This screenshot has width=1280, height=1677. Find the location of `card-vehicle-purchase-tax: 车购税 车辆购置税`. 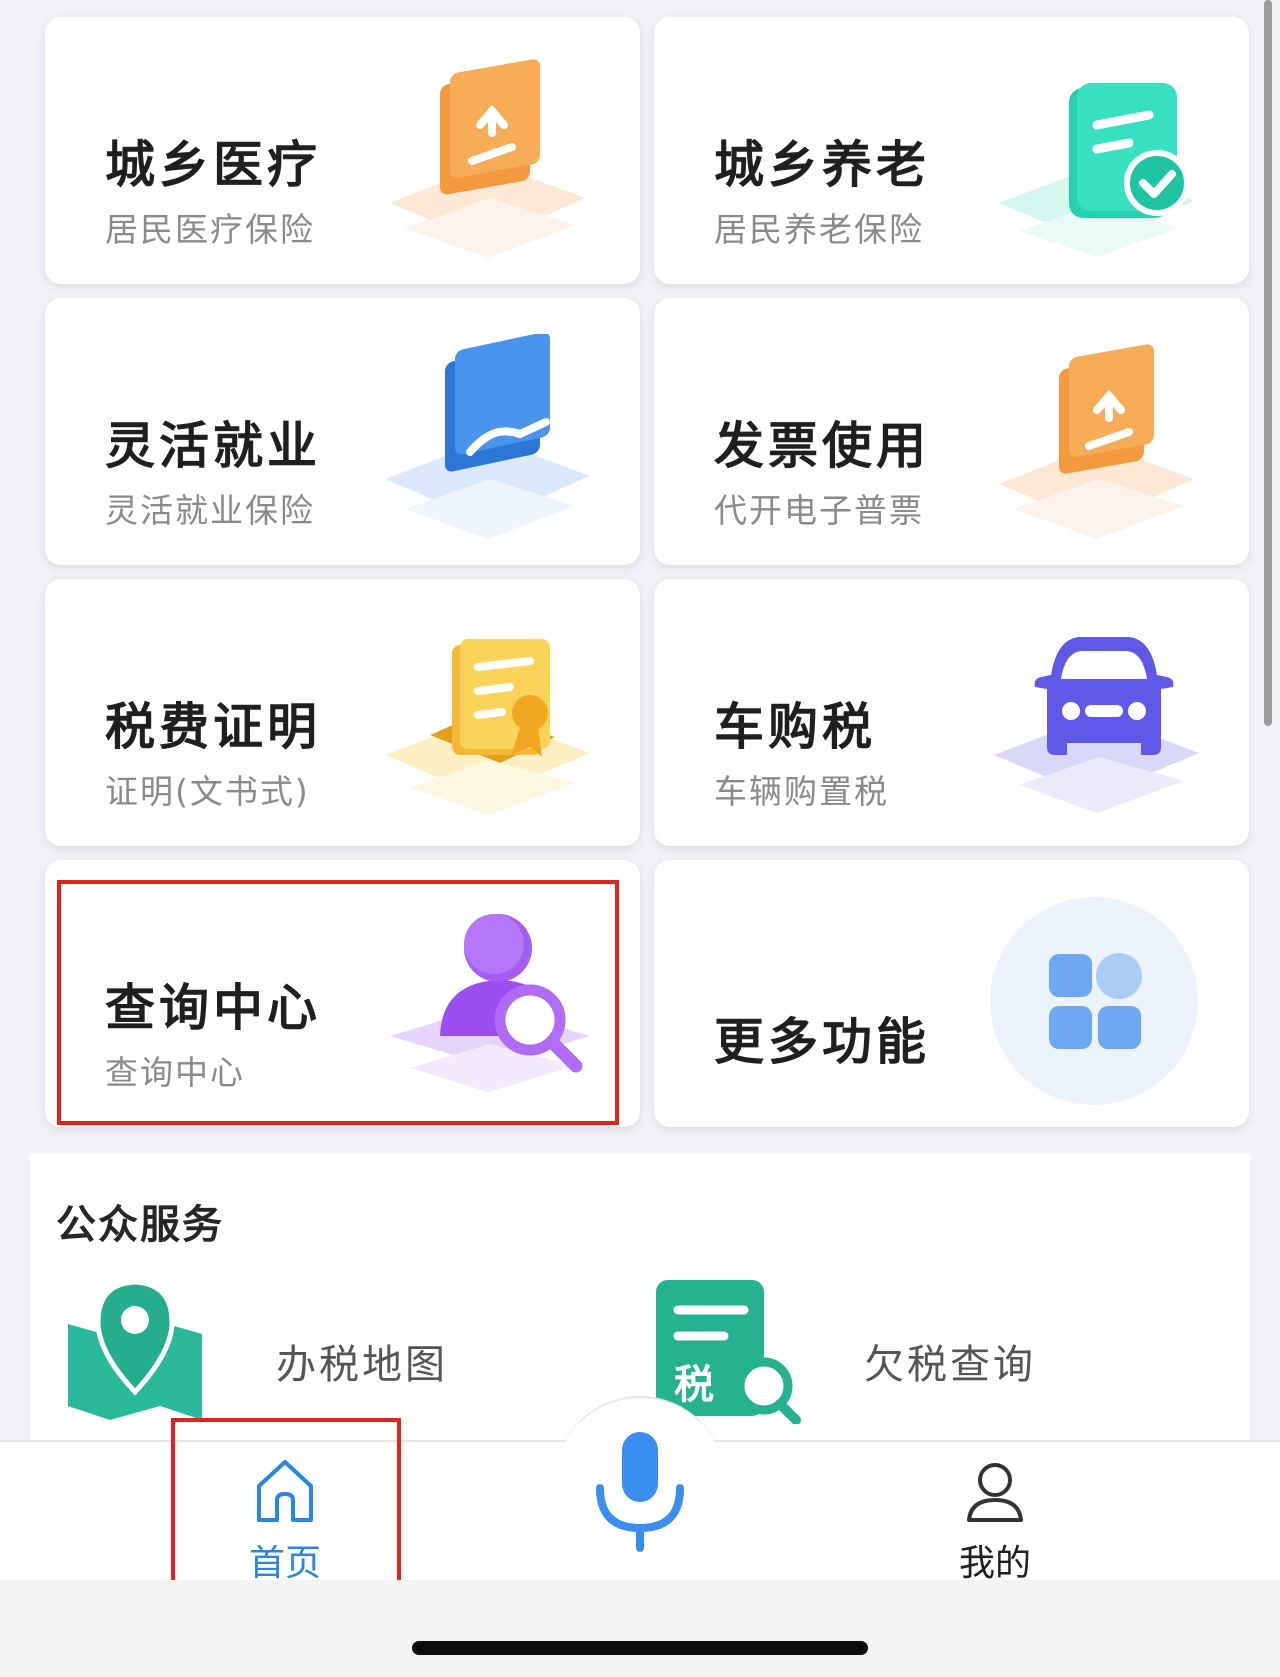

card-vehicle-purchase-tax: 车购税 车辆购置税 is located at coordinates (951, 712).